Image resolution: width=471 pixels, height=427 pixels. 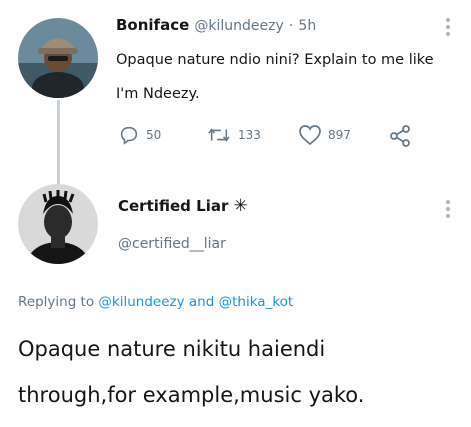 I want to click on retweet-action: 133, so click(x=233, y=135).